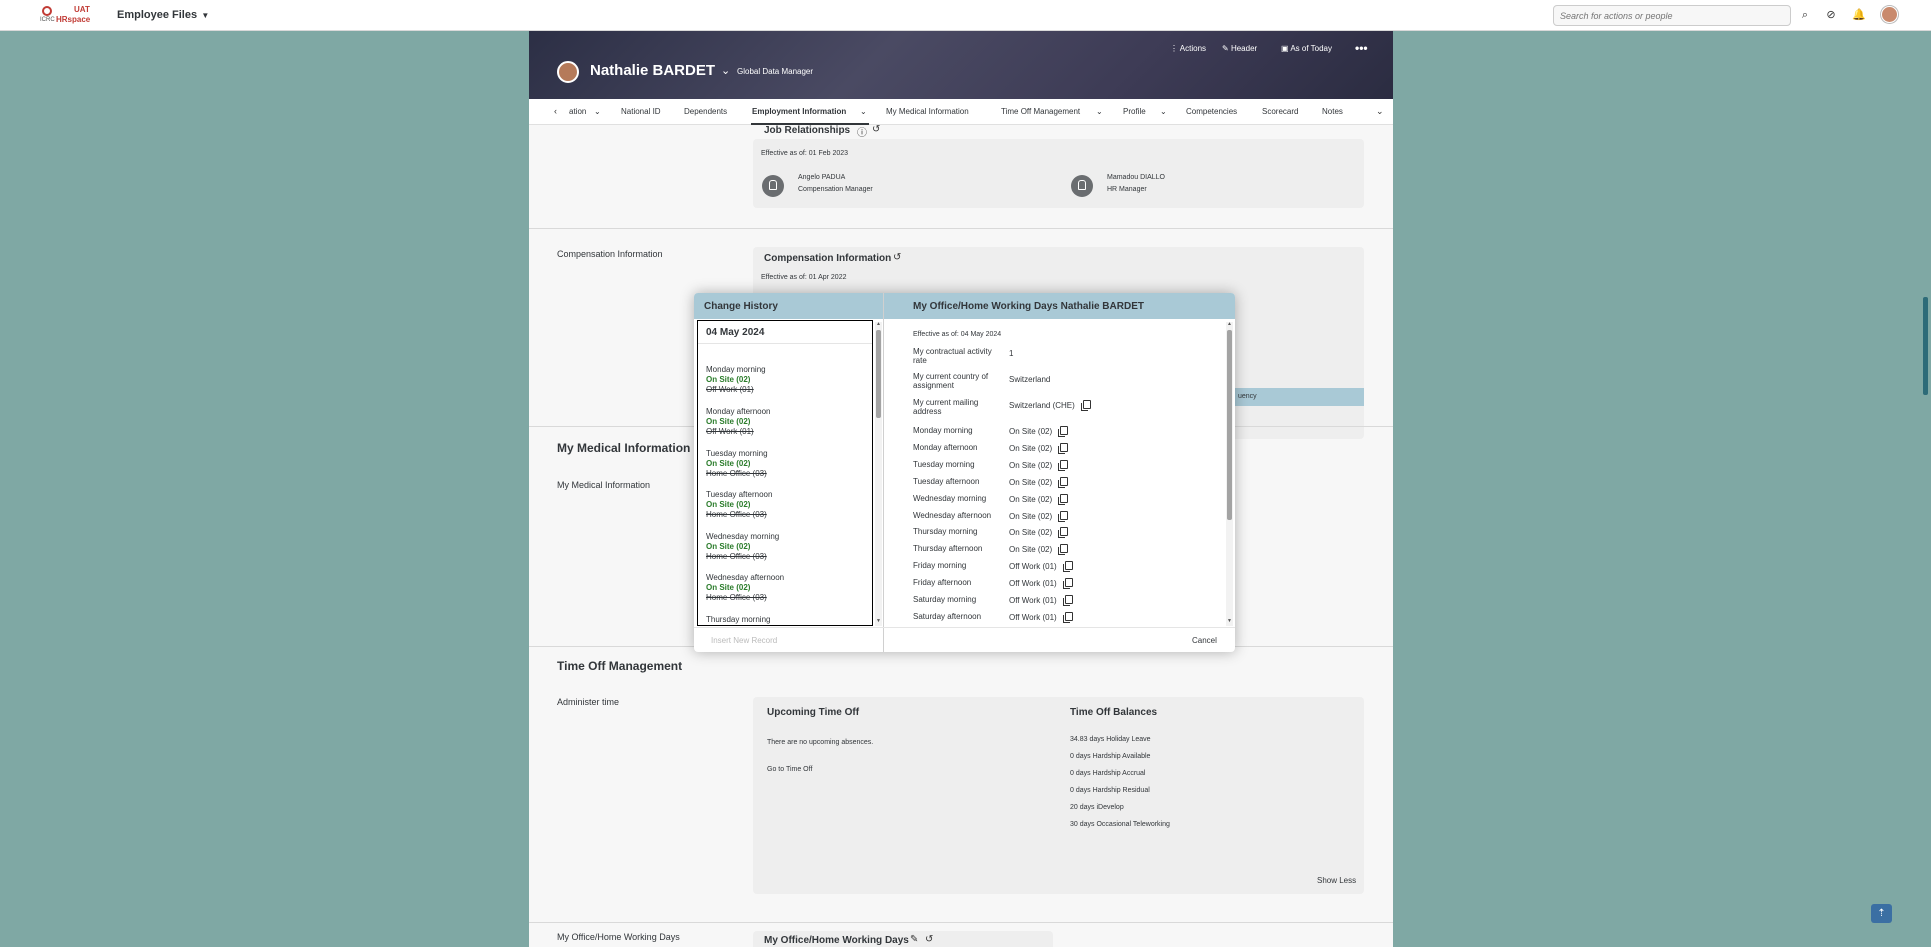  I want to click on divider, so click(785, 343).